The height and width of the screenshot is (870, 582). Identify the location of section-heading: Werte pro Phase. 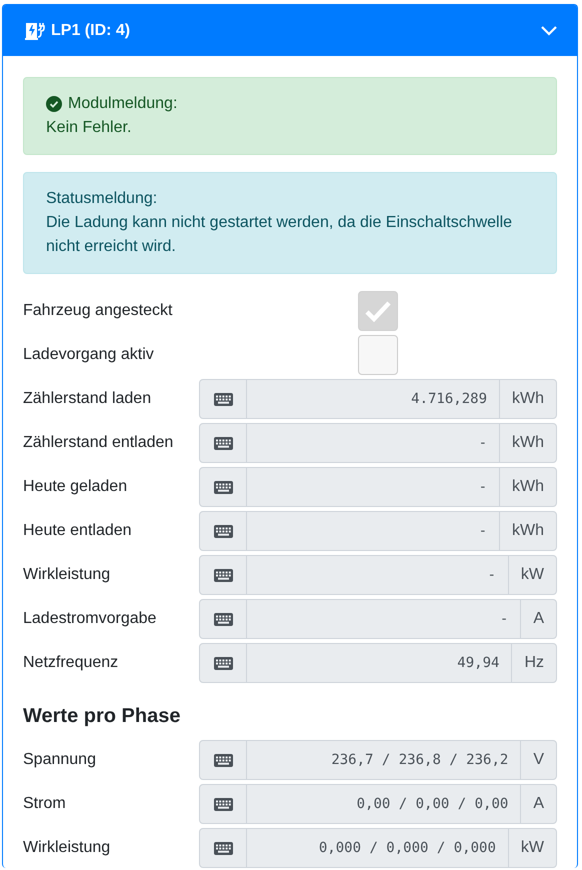
(102, 716).